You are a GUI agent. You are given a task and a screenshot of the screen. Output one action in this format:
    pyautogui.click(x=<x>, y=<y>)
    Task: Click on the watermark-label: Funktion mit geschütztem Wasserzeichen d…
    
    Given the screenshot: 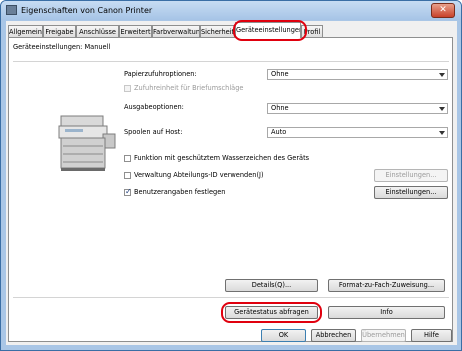 What is the action you would take?
    pyautogui.click(x=222, y=158)
    